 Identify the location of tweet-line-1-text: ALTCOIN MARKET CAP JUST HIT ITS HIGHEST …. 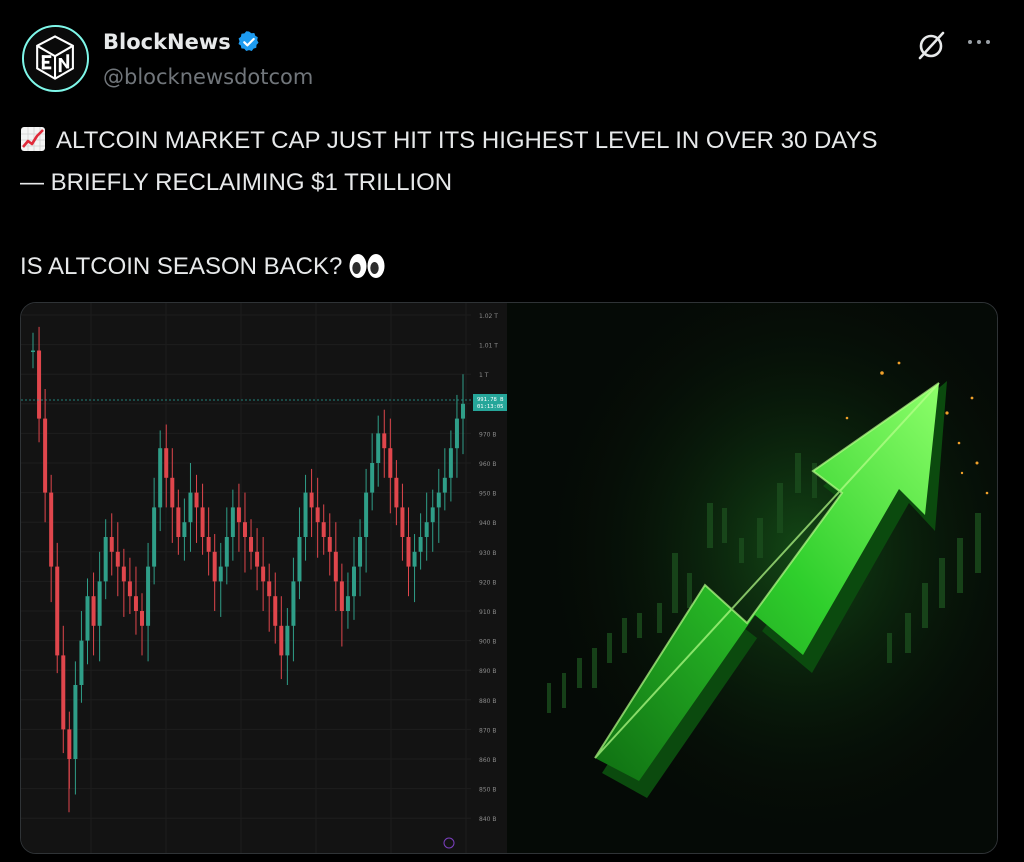
(467, 140).